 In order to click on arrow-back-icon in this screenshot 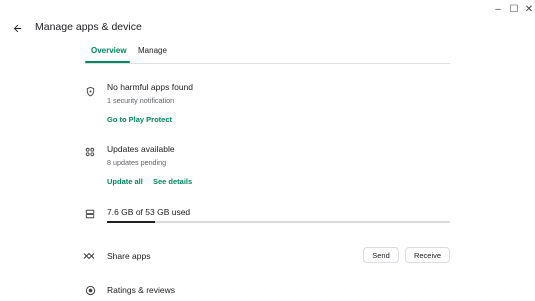, I will do `click(17, 28)`.